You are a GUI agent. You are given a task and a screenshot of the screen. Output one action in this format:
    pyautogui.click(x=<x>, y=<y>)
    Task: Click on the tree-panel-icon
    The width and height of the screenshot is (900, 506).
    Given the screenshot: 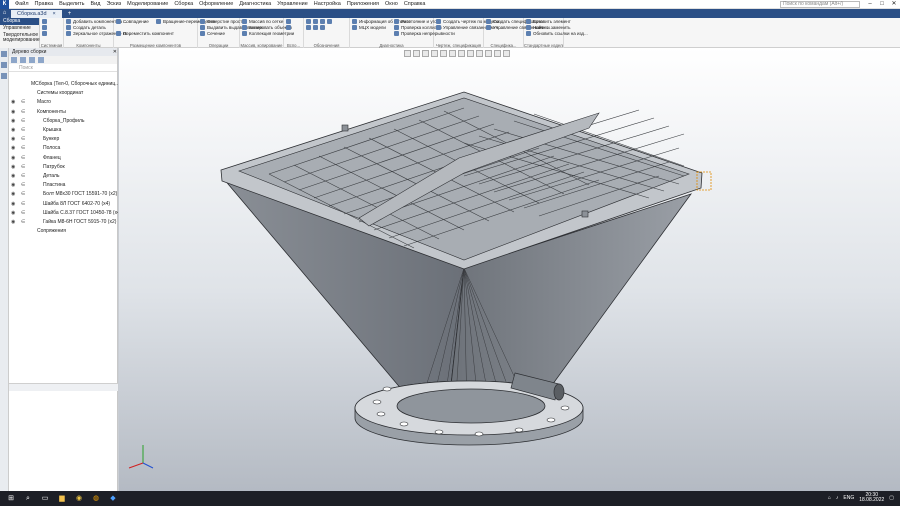 What is the action you would take?
    pyautogui.click(x=4, y=54)
    